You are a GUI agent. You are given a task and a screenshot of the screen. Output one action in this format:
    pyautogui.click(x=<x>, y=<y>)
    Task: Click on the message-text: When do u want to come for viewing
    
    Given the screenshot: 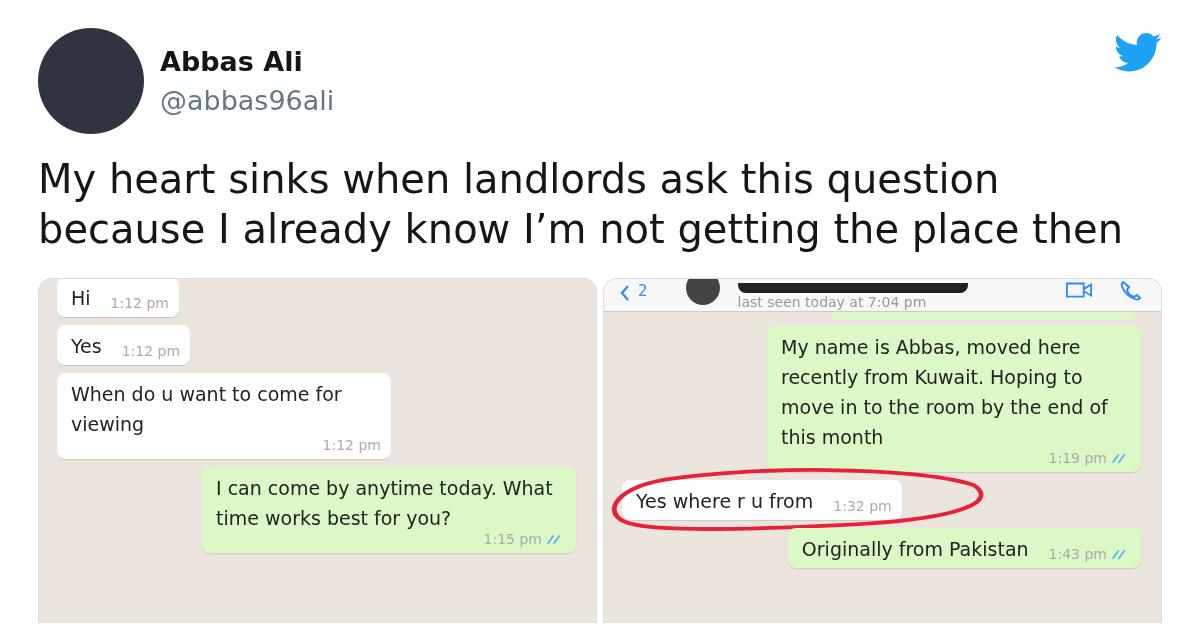 What is the action you would take?
    pyautogui.click(x=207, y=409)
    